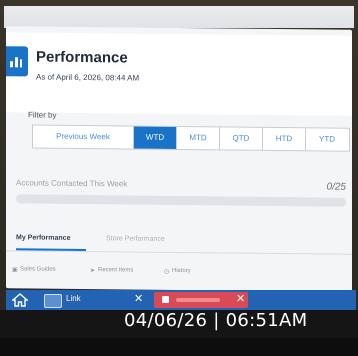 The image size is (358, 356). I want to click on filter-label: Filter by, so click(42, 115).